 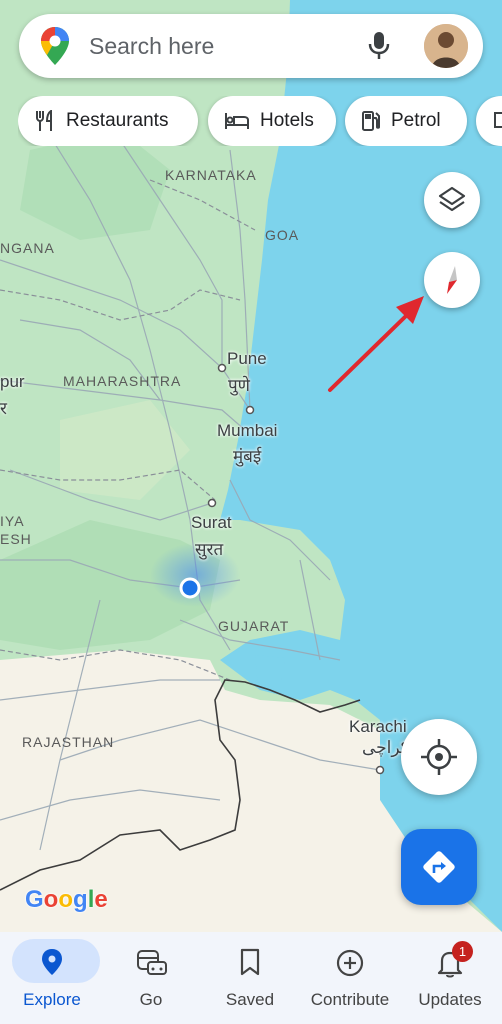 I want to click on edge-label-r: र, so click(x=3, y=408).